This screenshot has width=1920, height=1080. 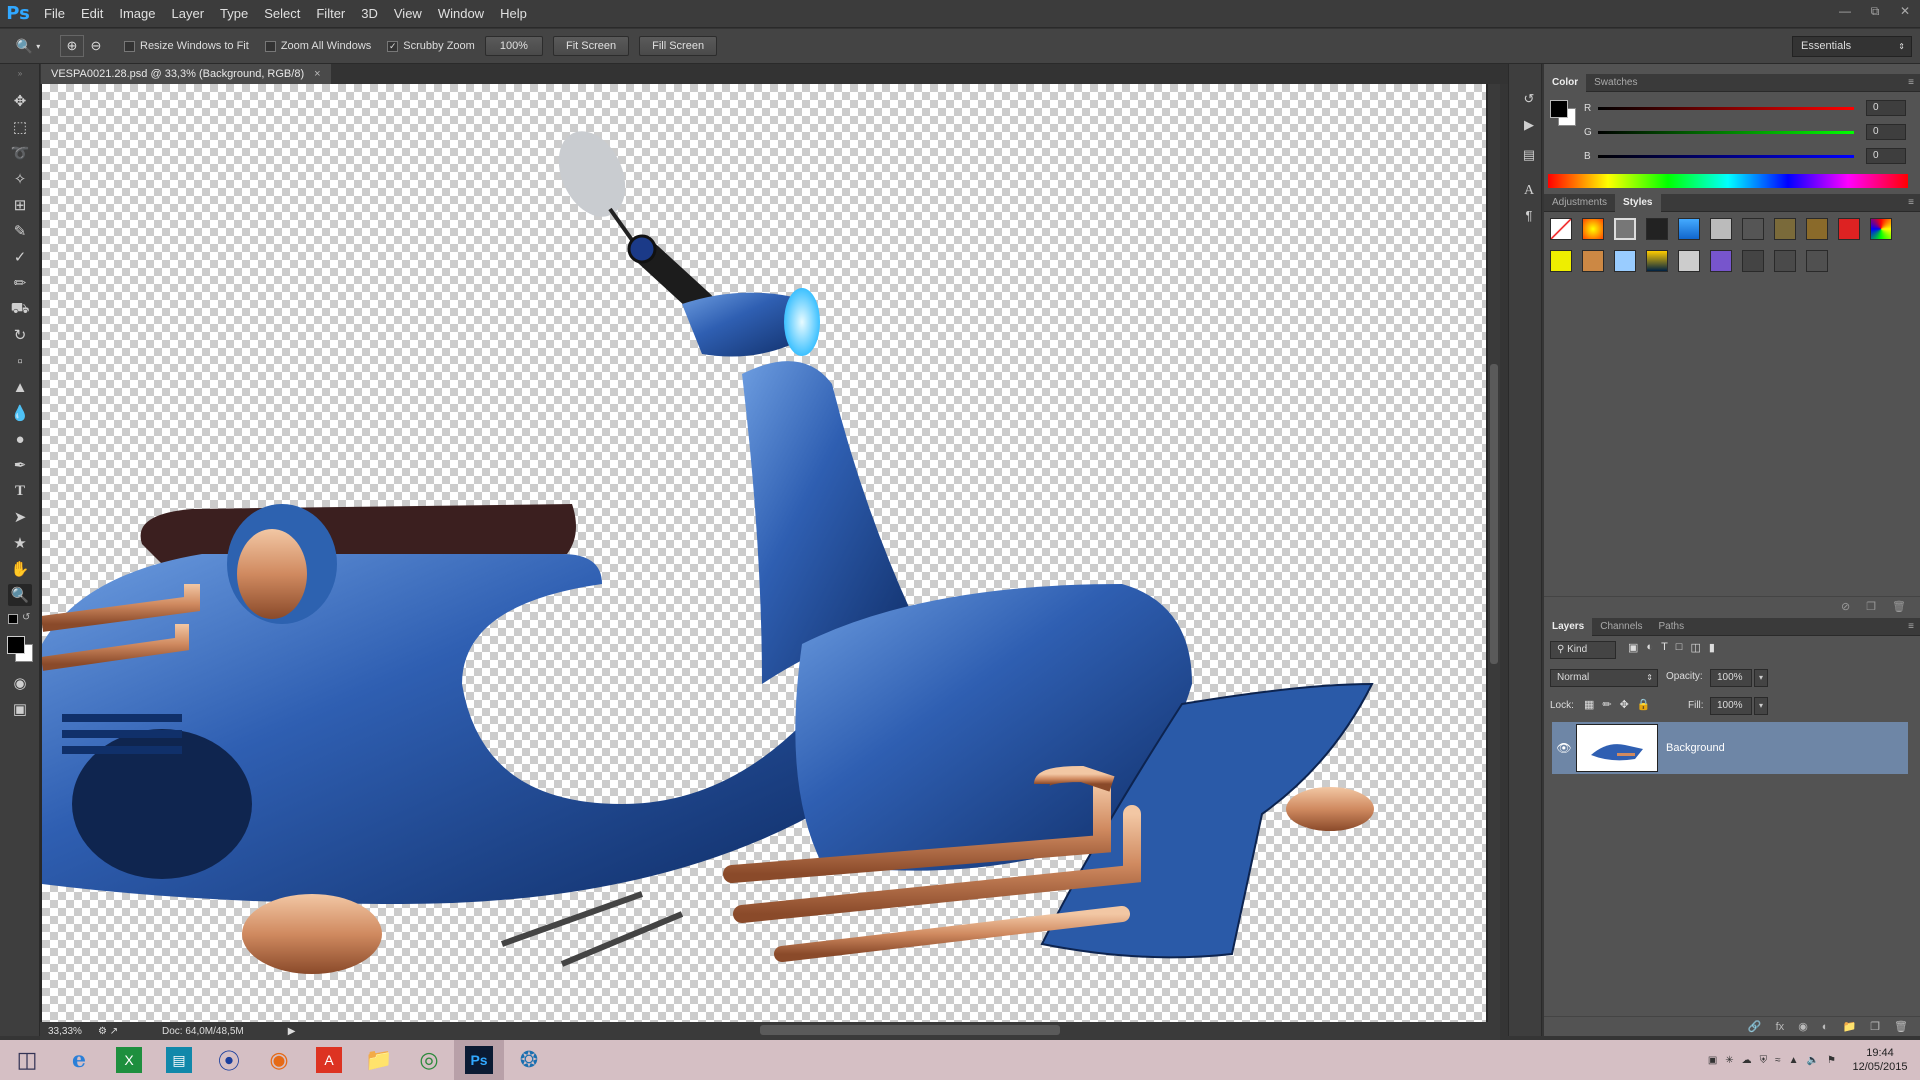 I want to click on shape-tool-icon: ★, so click(x=20, y=543).